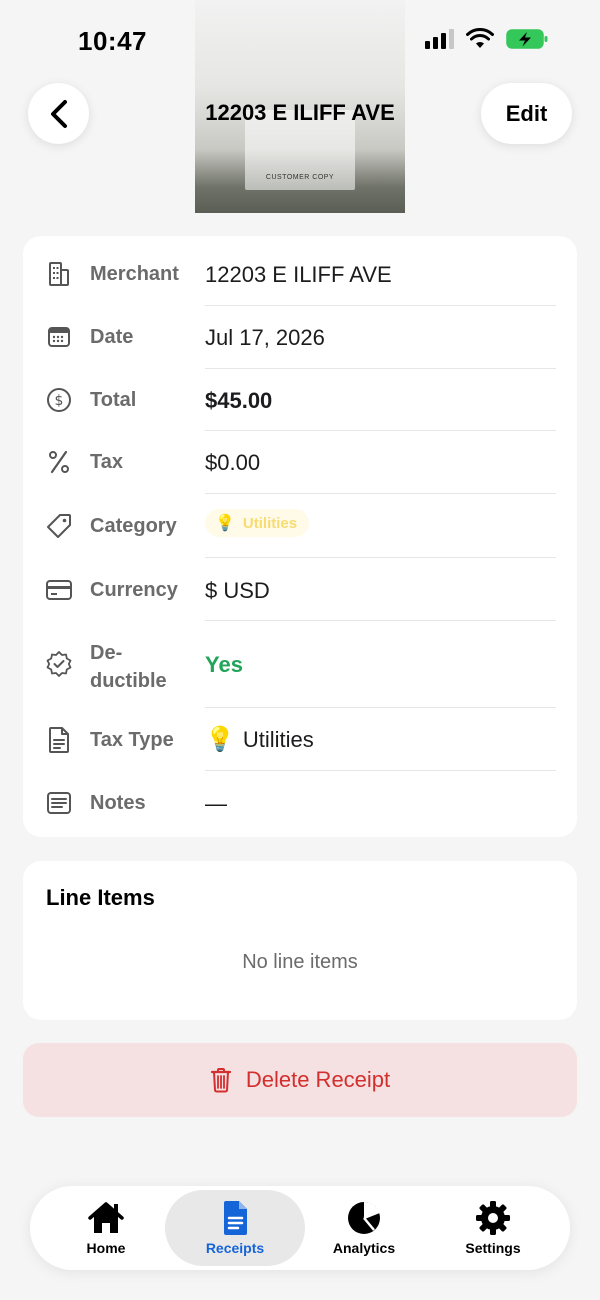 The height and width of the screenshot is (1300, 600). I want to click on detail-label: Merchant, so click(134, 274).